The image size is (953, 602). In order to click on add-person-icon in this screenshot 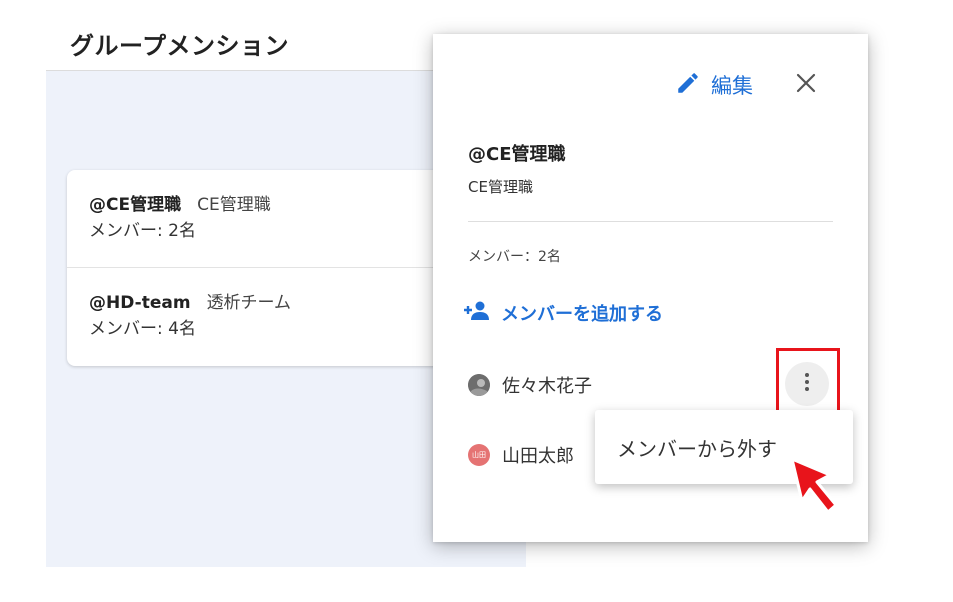, I will do `click(477, 313)`.